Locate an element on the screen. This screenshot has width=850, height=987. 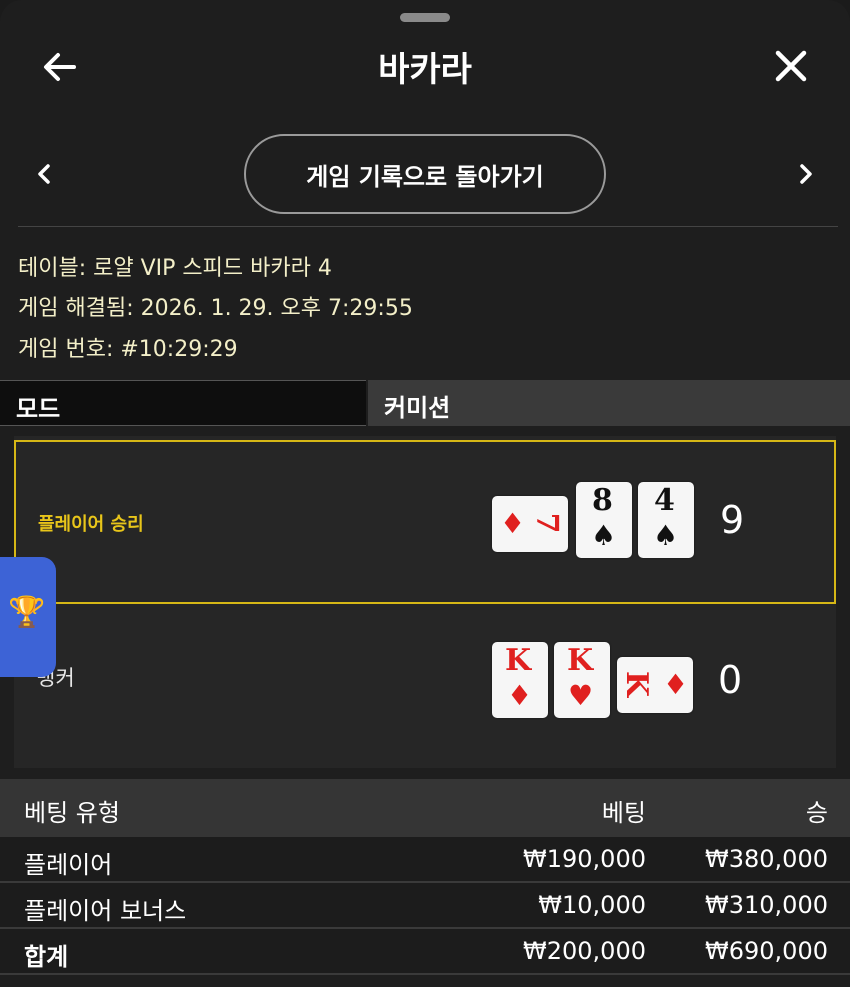
playing-card: ♦ 7 is located at coordinates (530, 524).